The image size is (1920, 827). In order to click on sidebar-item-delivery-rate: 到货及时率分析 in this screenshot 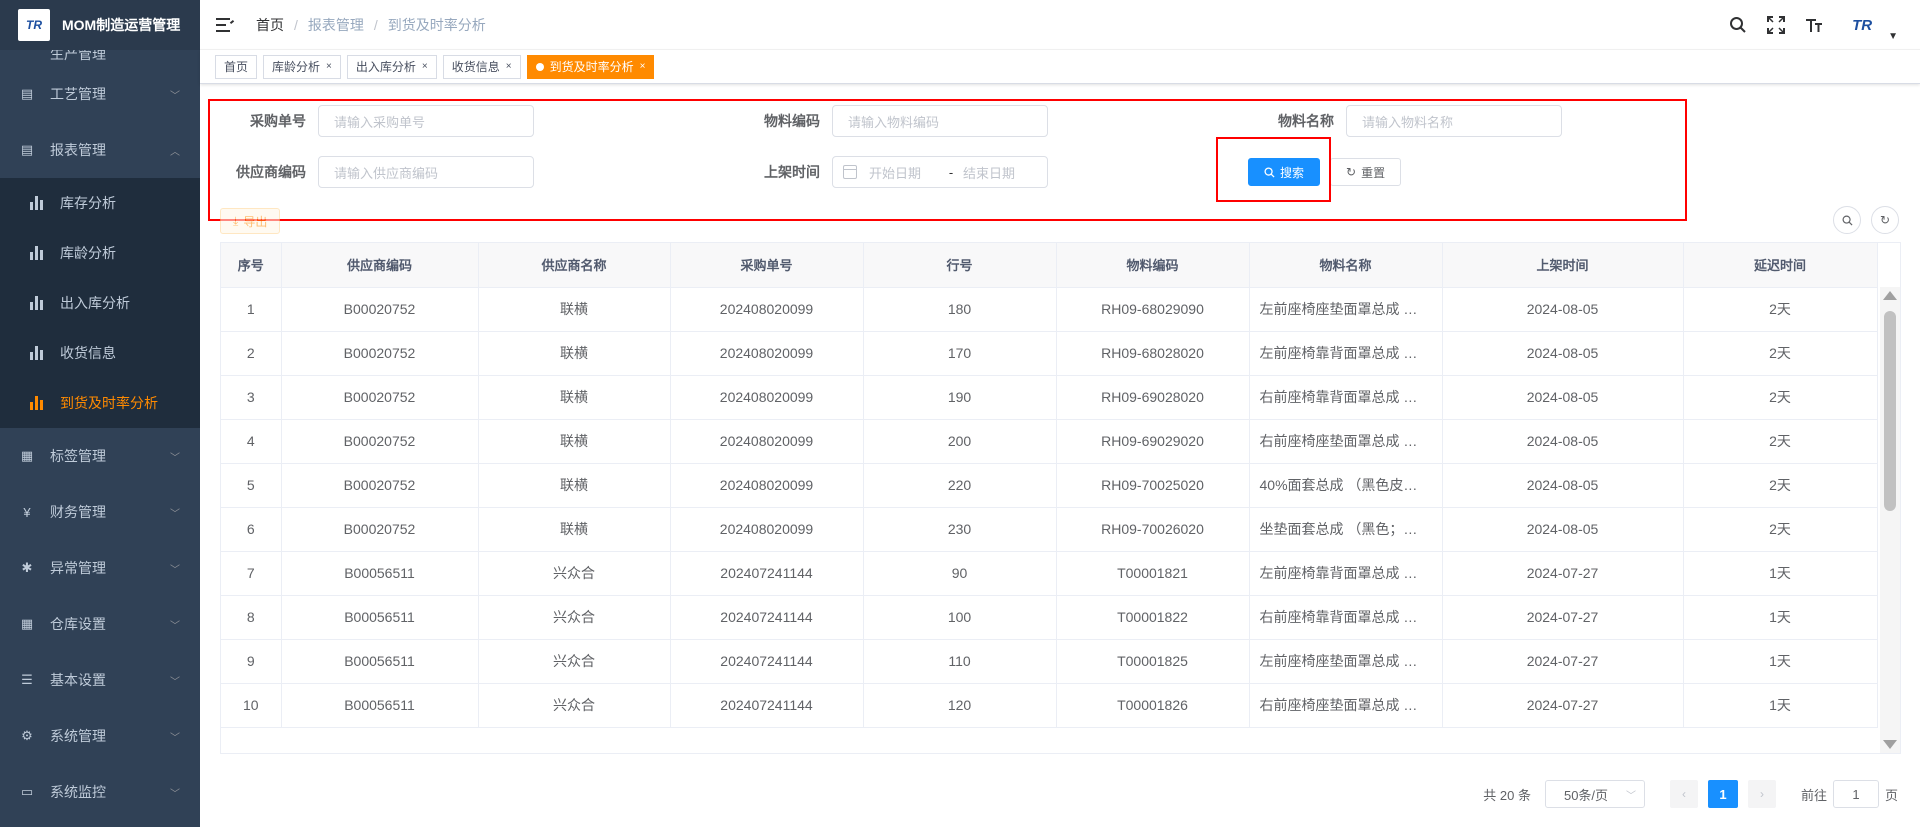, I will do `click(100, 403)`.